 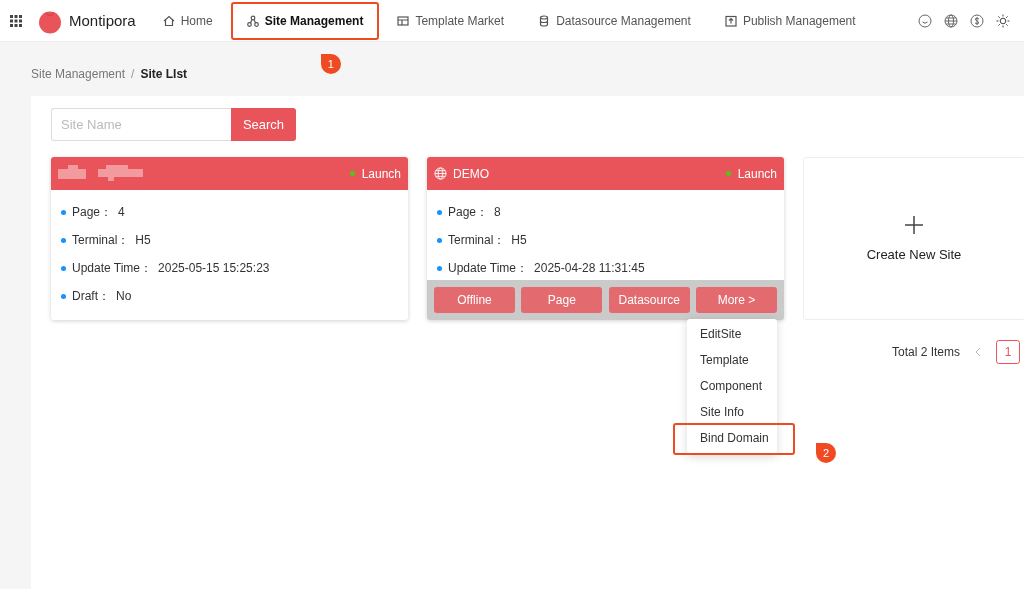 I want to click on step-marker: 2, so click(x=826, y=453).